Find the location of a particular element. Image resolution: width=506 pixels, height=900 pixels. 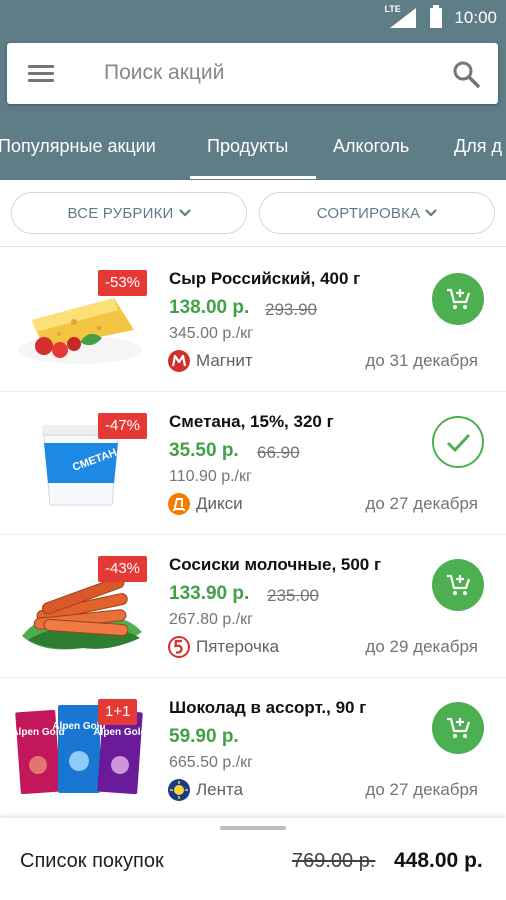

pyaterochka-logo-icon is located at coordinates (179, 647).